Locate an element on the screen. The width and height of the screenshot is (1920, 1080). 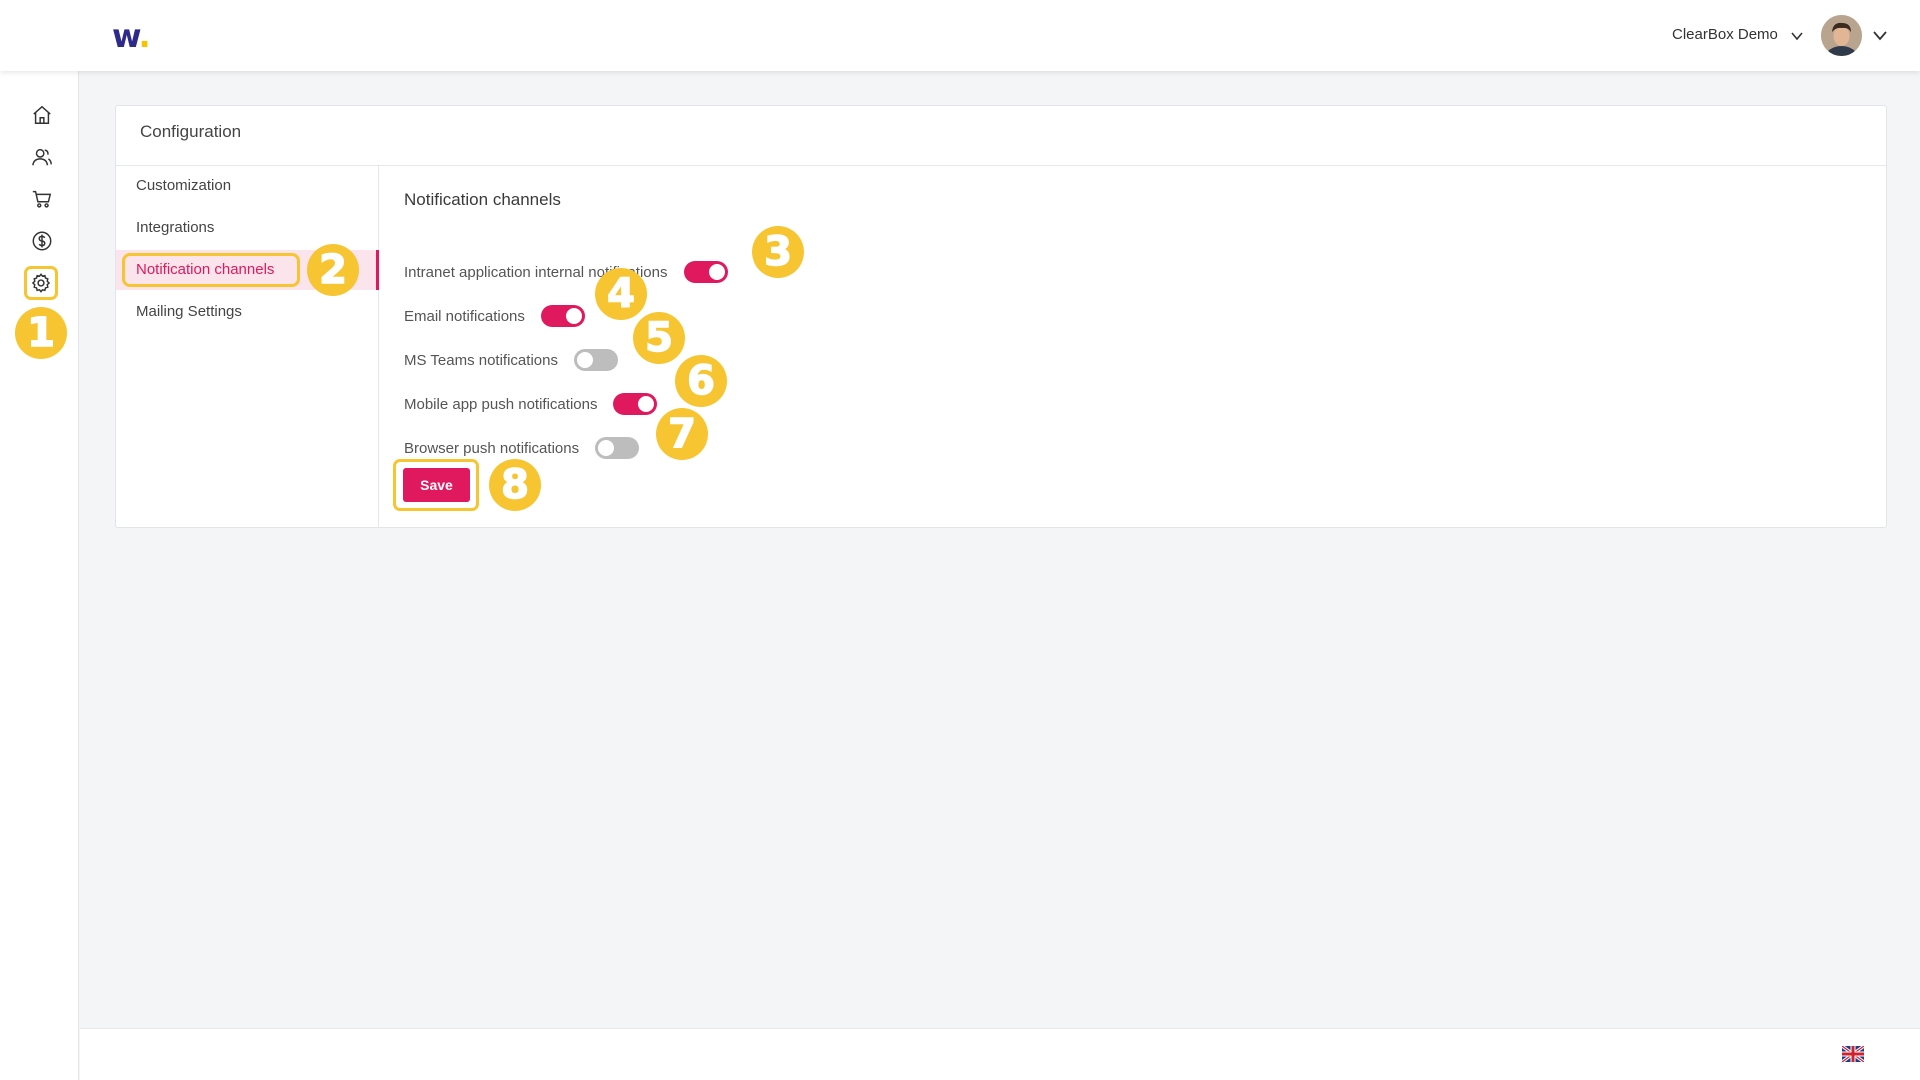
footer is located at coordinates (1000, 1054).